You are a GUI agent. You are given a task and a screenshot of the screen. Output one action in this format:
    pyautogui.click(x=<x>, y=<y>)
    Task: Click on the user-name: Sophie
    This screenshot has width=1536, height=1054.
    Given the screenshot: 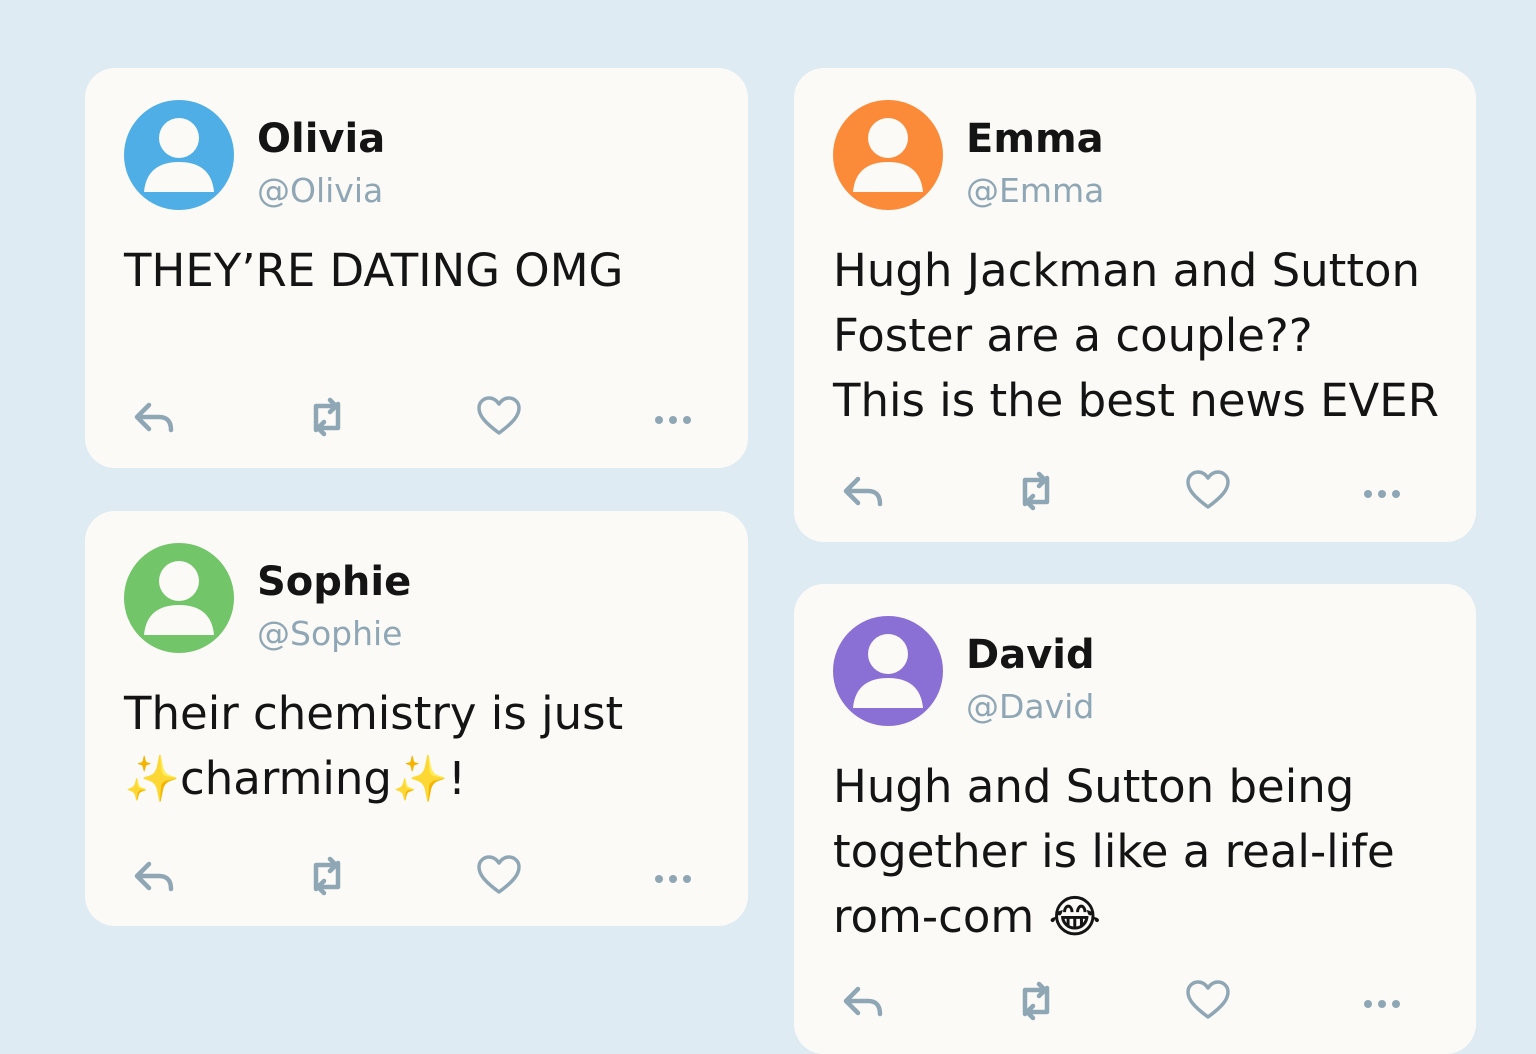 What is the action you would take?
    pyautogui.click(x=334, y=582)
    